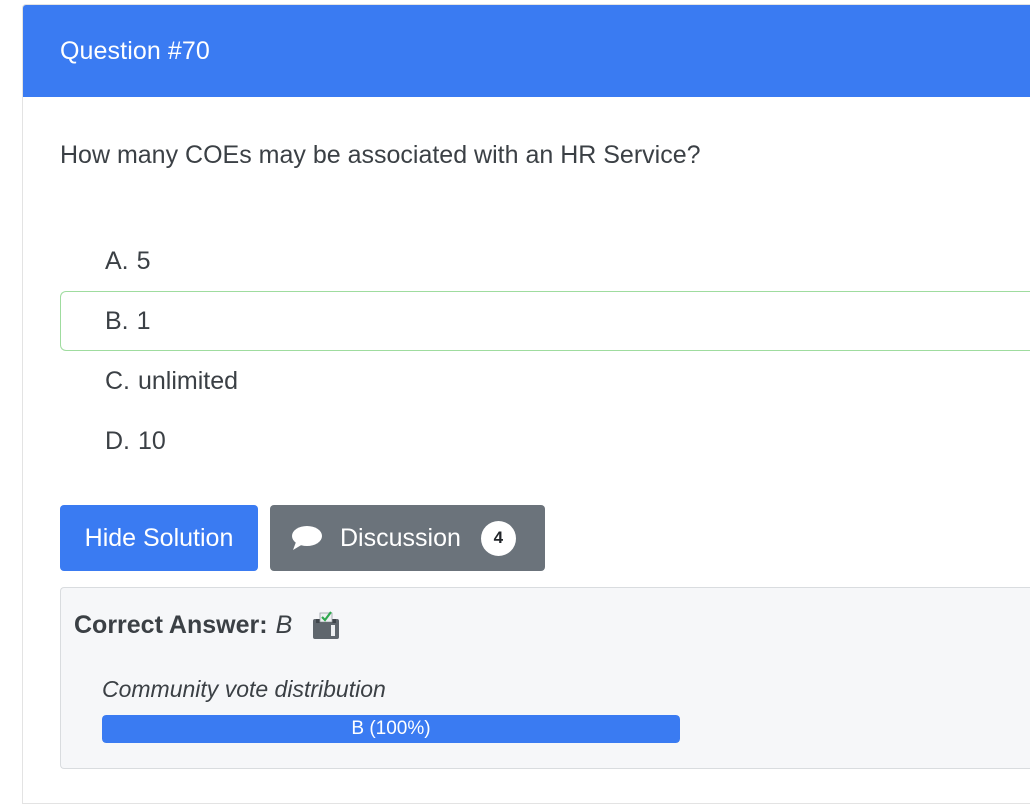  I want to click on question-title: Question #70, so click(135, 50).